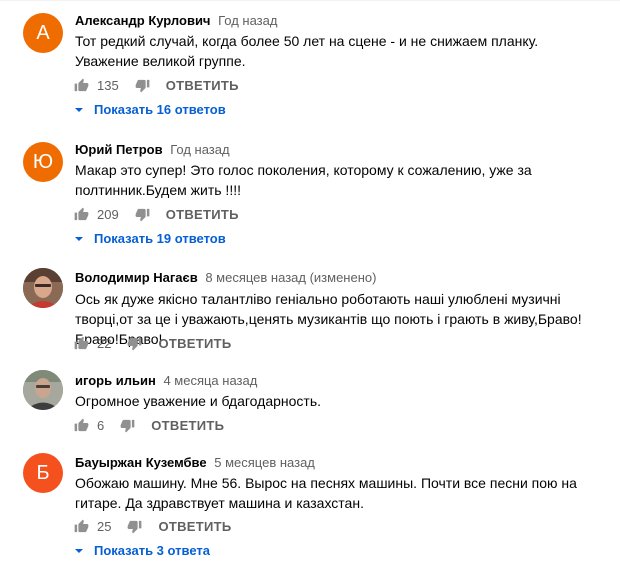  Describe the element at coordinates (210, 380) in the screenshot. I see `comment-time: 4 месяца назад` at that location.